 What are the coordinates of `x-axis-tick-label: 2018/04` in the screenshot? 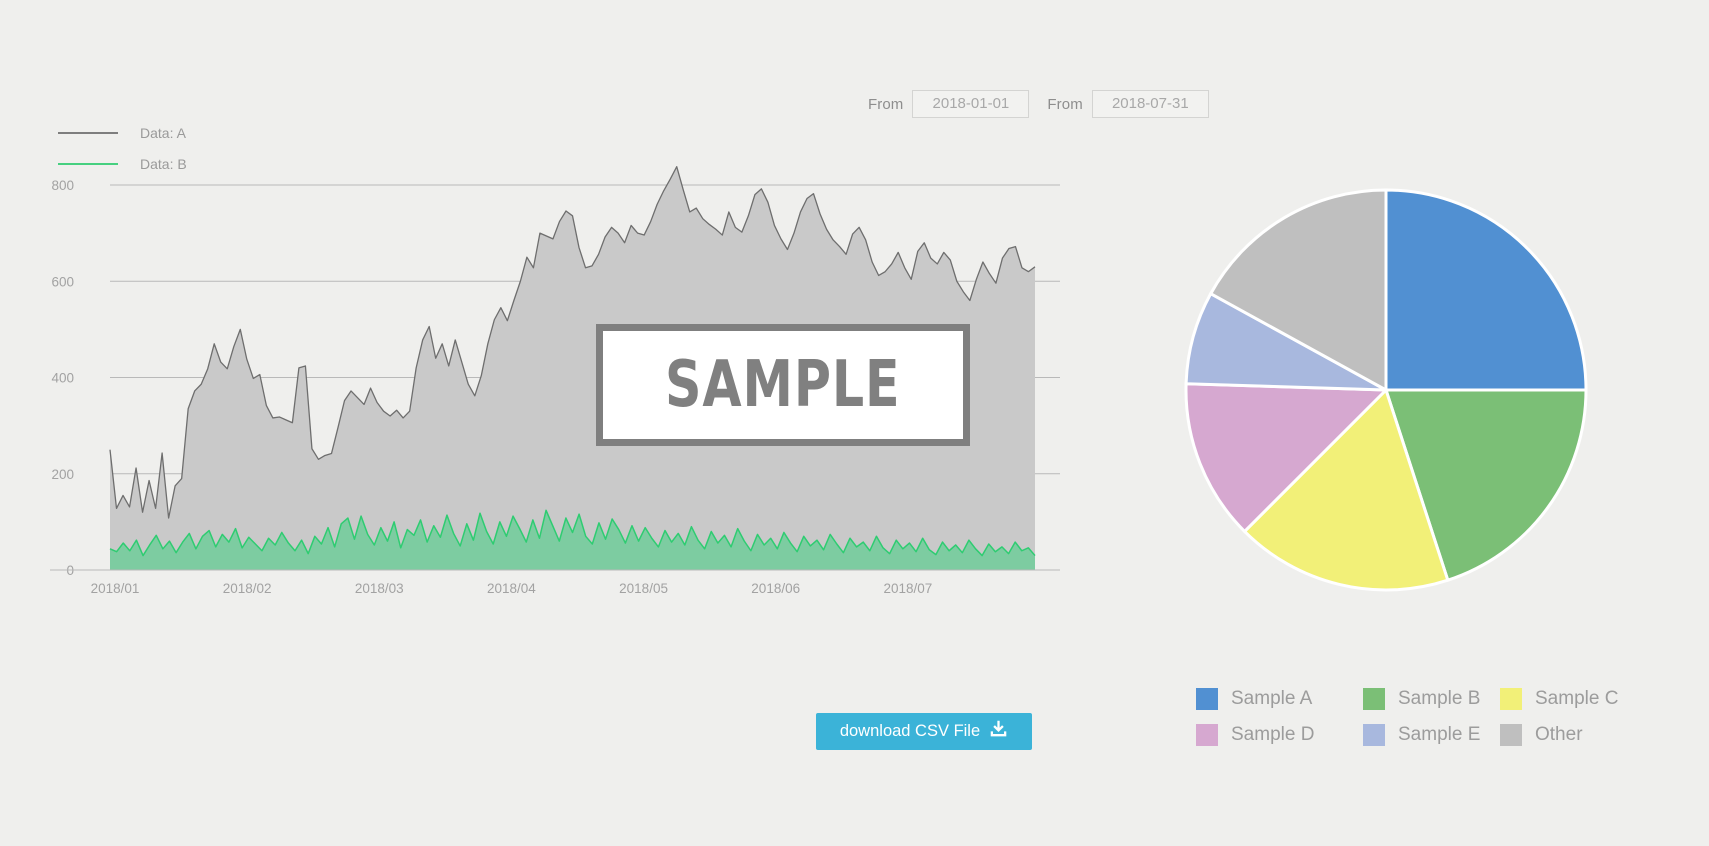 It's located at (511, 588).